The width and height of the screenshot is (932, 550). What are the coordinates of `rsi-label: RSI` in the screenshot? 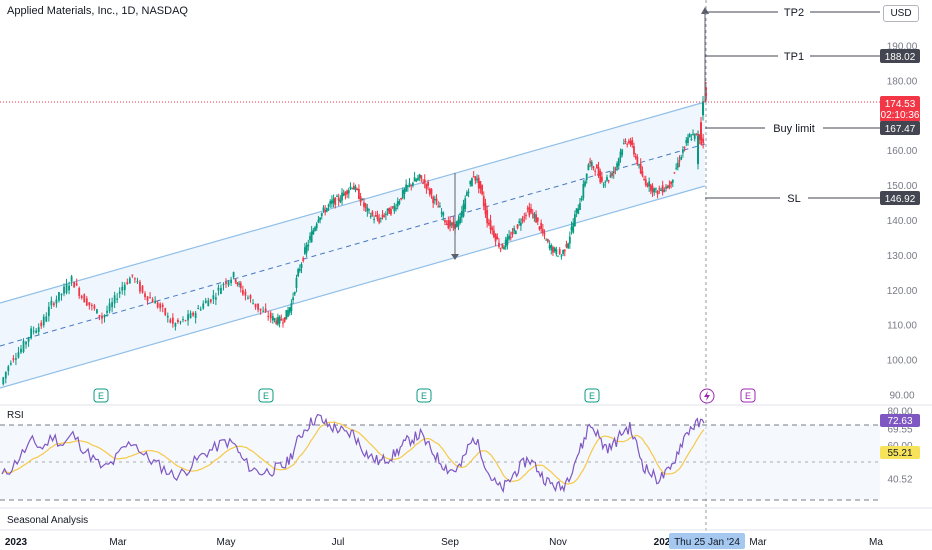 It's located at (15, 415).